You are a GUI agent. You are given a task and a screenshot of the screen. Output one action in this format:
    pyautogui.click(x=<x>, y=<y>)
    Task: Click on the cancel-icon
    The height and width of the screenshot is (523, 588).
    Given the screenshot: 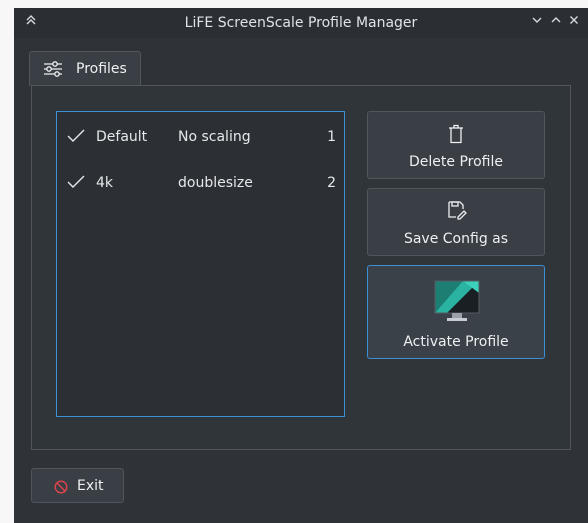 What is the action you would take?
    pyautogui.click(x=61, y=486)
    